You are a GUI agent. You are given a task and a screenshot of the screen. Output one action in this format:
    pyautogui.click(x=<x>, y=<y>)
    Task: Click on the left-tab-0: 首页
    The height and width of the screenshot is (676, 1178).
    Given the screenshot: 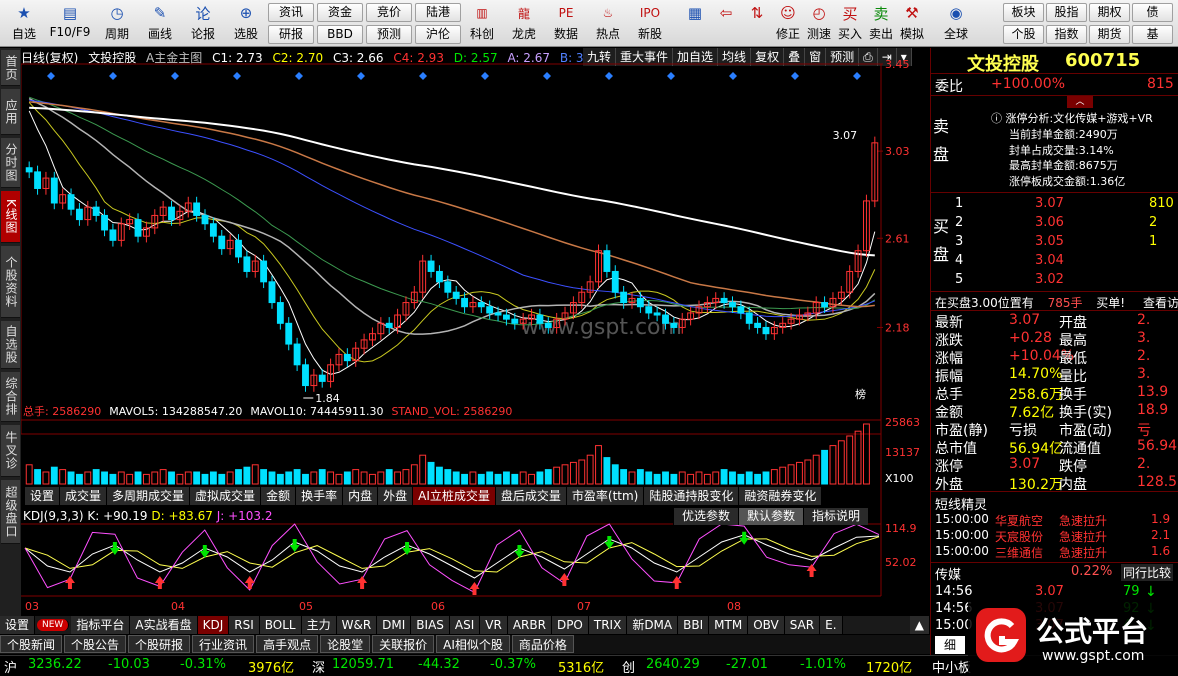 What is the action you would take?
    pyautogui.click(x=10, y=68)
    